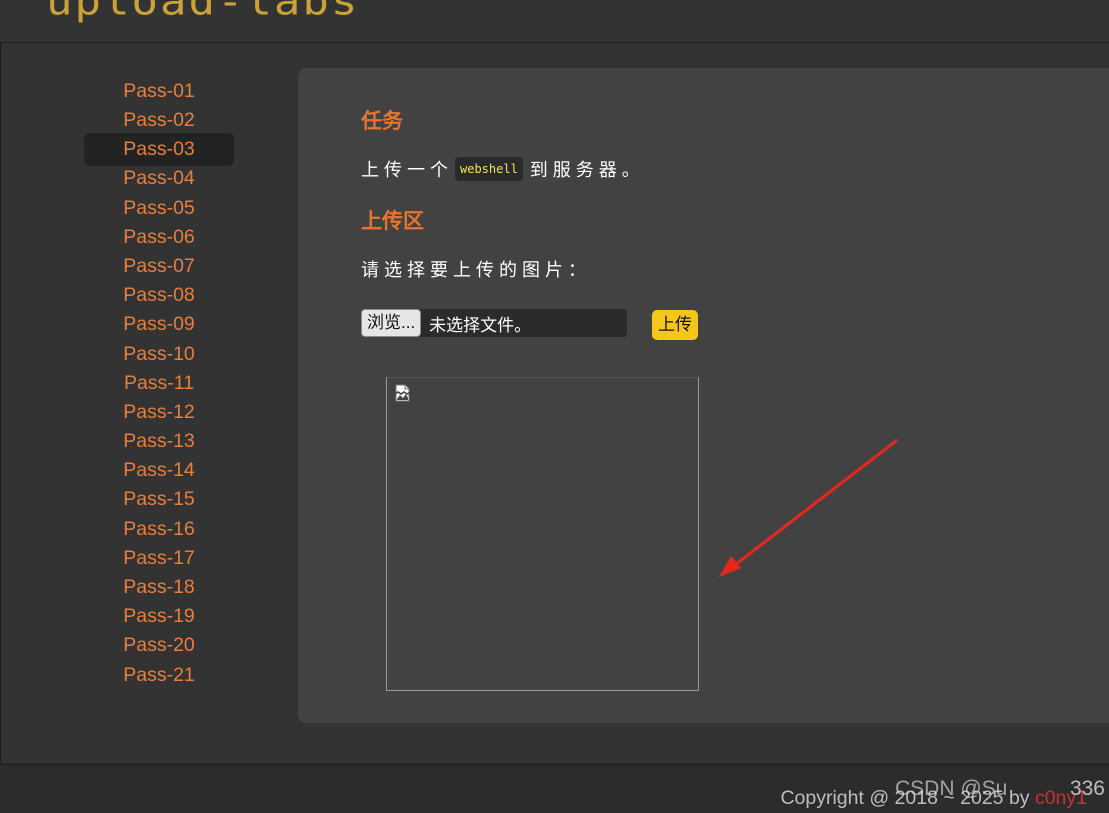 The width and height of the screenshot is (1109, 813). What do you see at coordinates (808, 508) in the screenshot?
I see `annotation-arrow` at bounding box center [808, 508].